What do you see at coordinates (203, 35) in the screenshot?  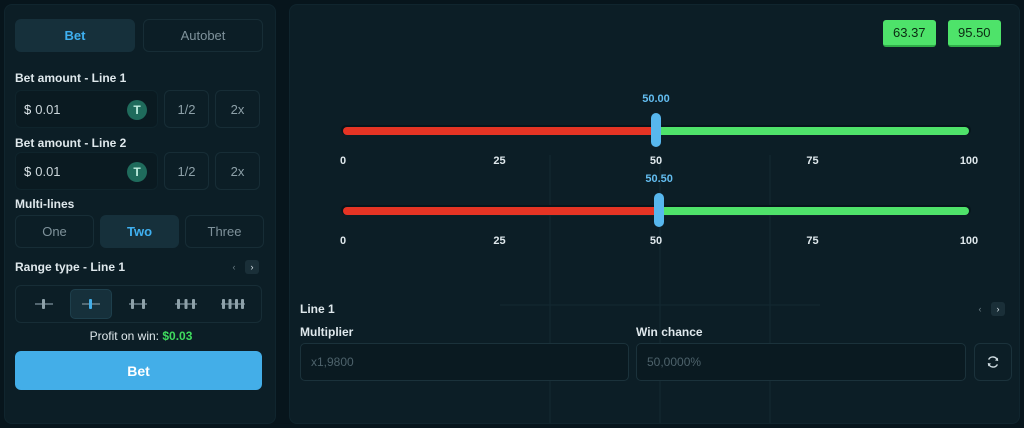 I see `tab-autobet: Autobet` at bounding box center [203, 35].